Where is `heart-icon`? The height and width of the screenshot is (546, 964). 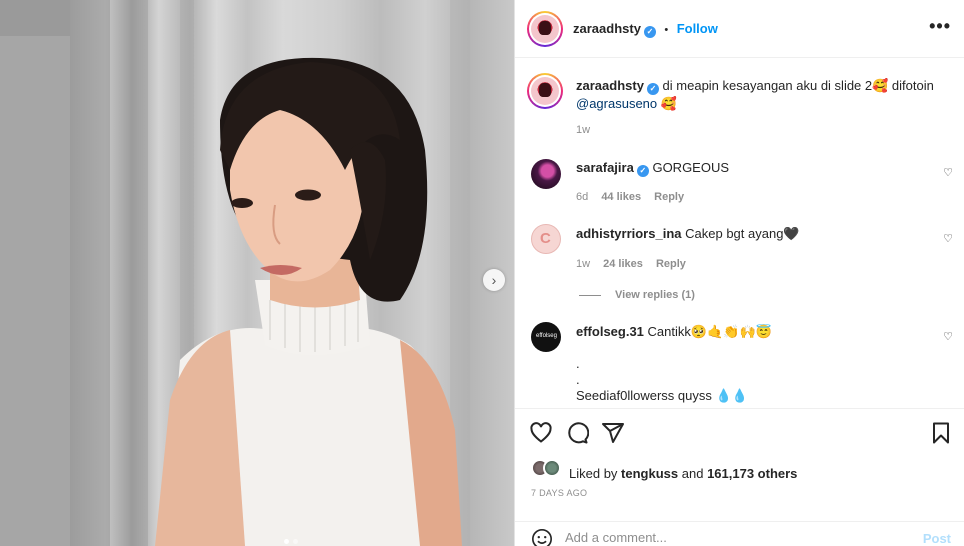 heart-icon is located at coordinates (541, 433).